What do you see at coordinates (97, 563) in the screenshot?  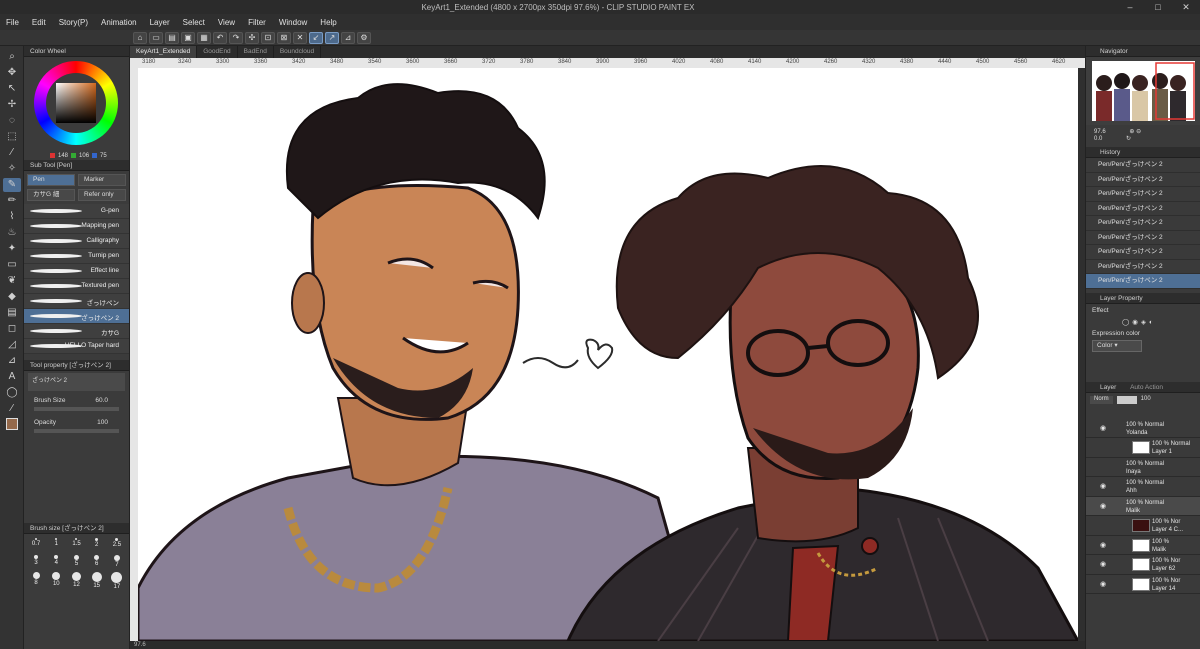 I see `brush-size-option: 6` at bounding box center [97, 563].